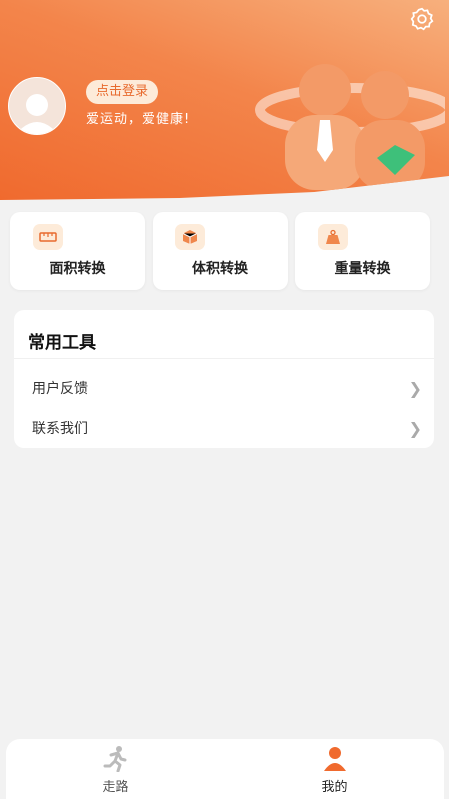  Describe the element at coordinates (122, 92) in the screenshot. I see `login-button: 点击登录` at that location.